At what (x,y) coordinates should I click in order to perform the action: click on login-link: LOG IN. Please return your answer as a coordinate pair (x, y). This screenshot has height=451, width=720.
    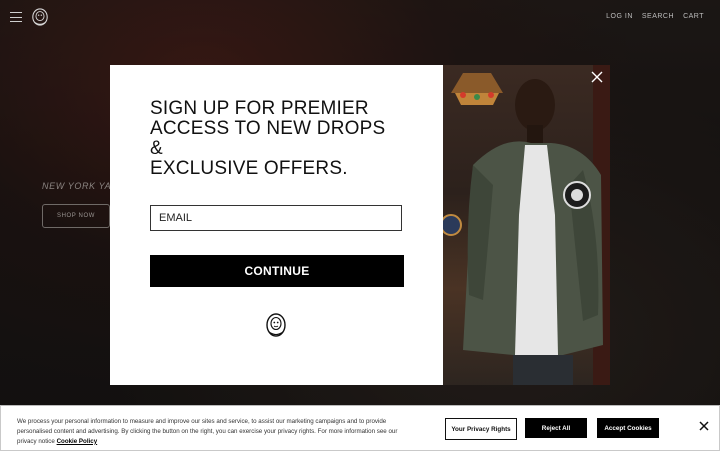
    Looking at the image, I should click on (619, 16).